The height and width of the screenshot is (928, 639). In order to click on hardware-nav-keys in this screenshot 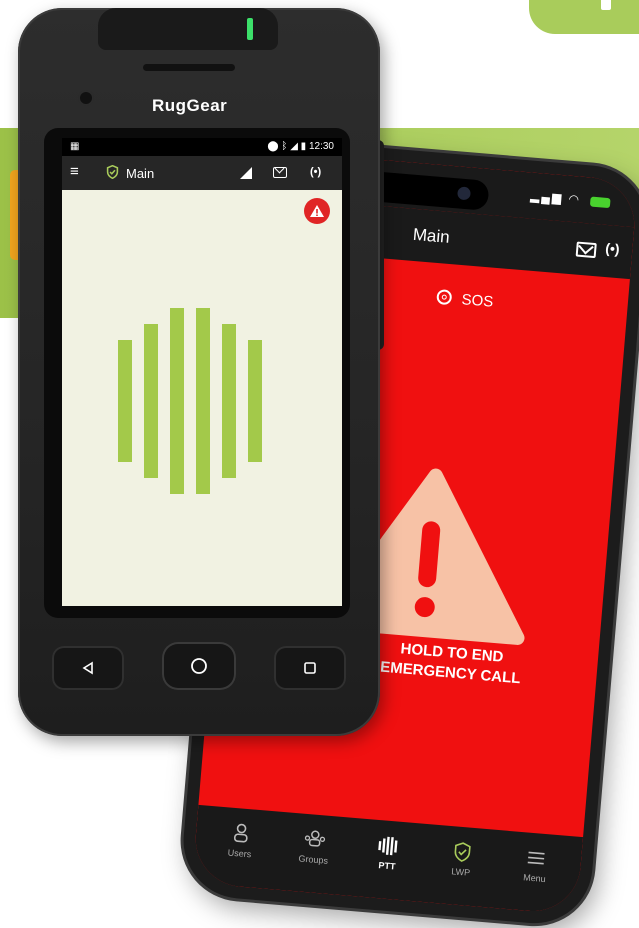, I will do `click(199, 668)`.